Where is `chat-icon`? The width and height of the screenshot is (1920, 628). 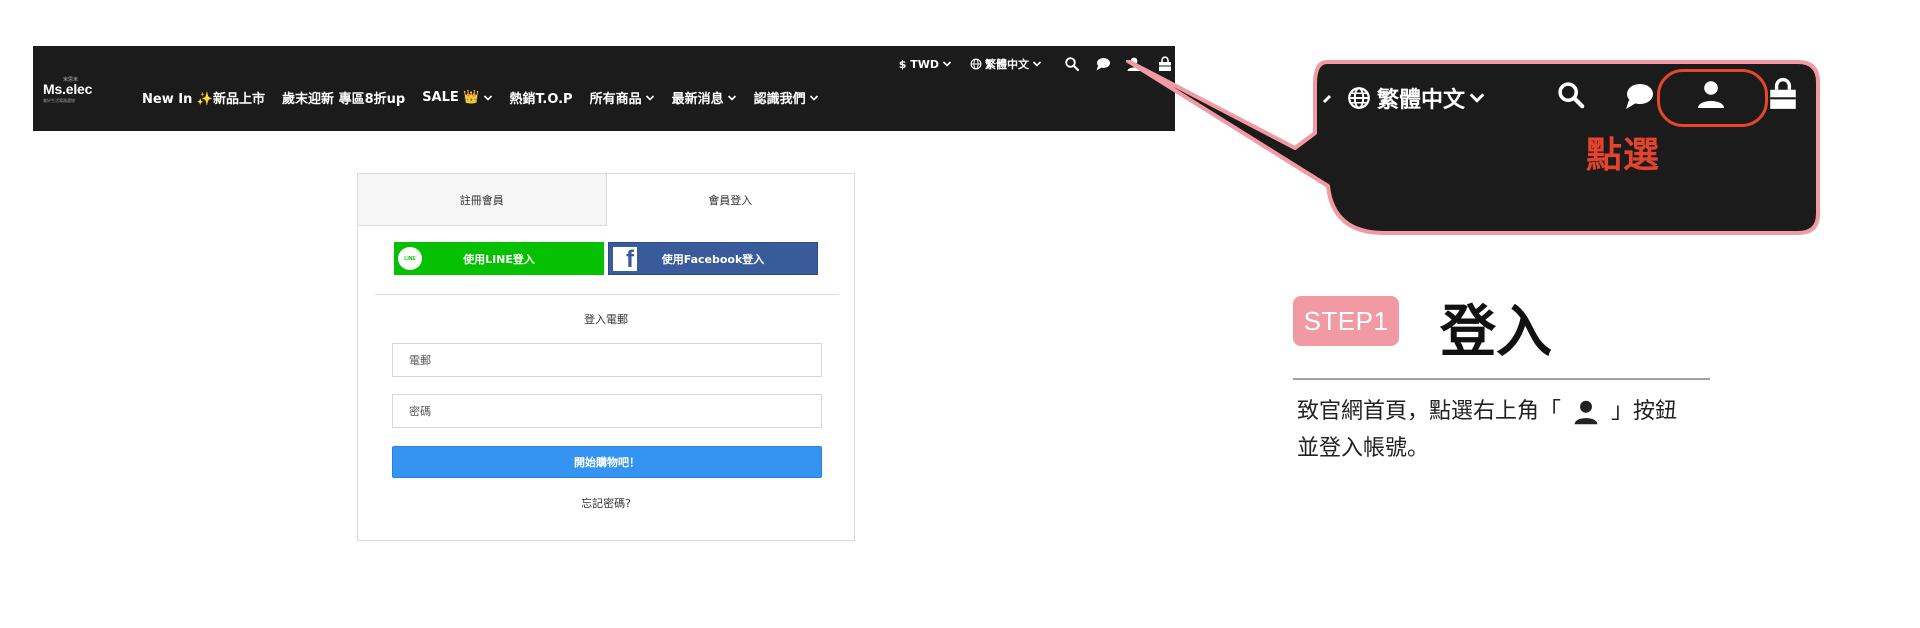
chat-icon is located at coordinates (1639, 96).